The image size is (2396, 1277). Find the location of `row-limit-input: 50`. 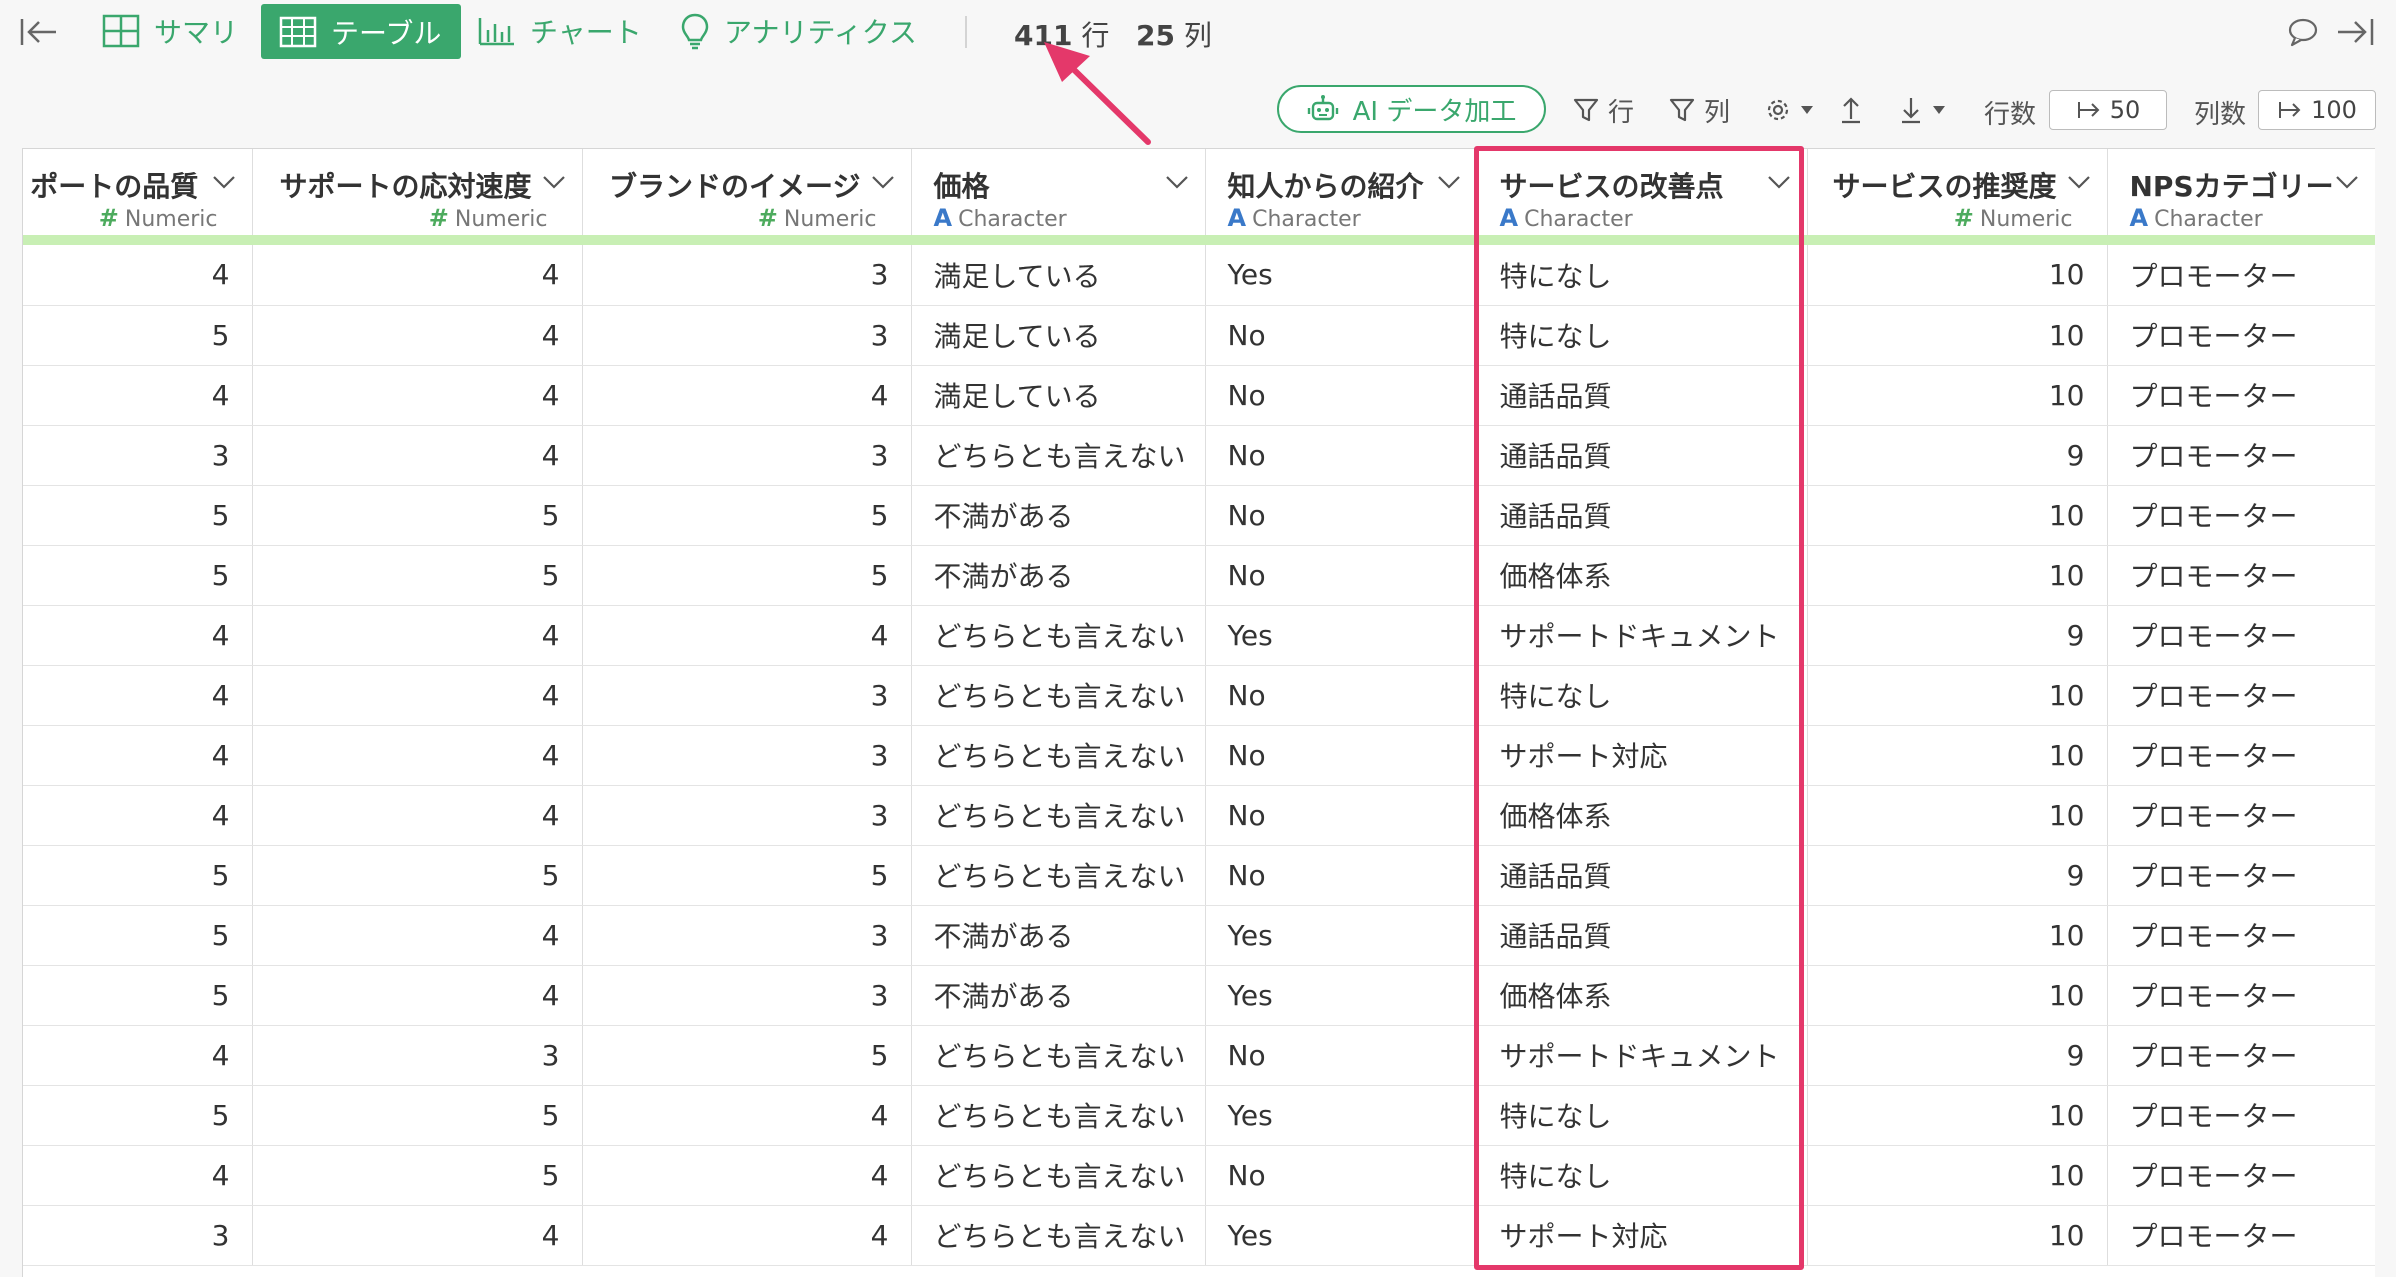

row-limit-input: 50 is located at coordinates (2108, 110).